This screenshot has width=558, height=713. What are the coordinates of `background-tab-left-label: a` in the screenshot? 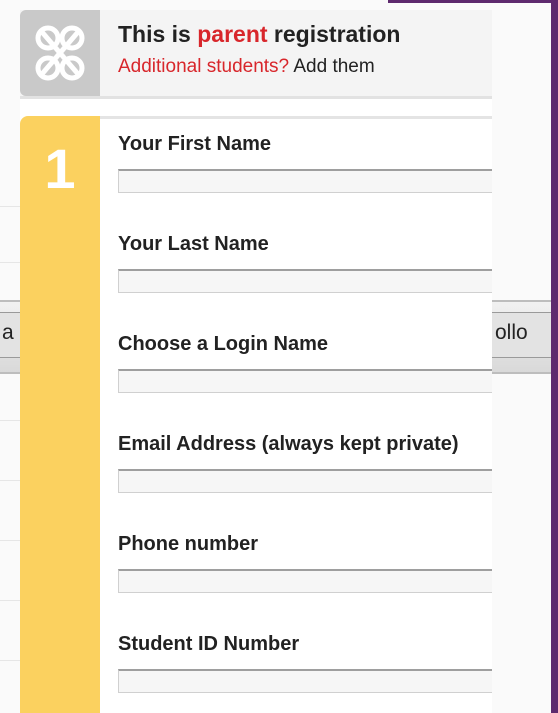 It's located at (8, 332).